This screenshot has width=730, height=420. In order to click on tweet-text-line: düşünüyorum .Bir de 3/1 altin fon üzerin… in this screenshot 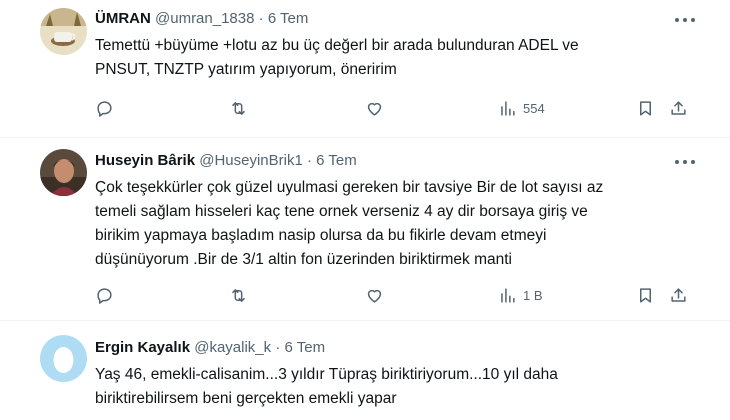, I will do `click(303, 259)`.